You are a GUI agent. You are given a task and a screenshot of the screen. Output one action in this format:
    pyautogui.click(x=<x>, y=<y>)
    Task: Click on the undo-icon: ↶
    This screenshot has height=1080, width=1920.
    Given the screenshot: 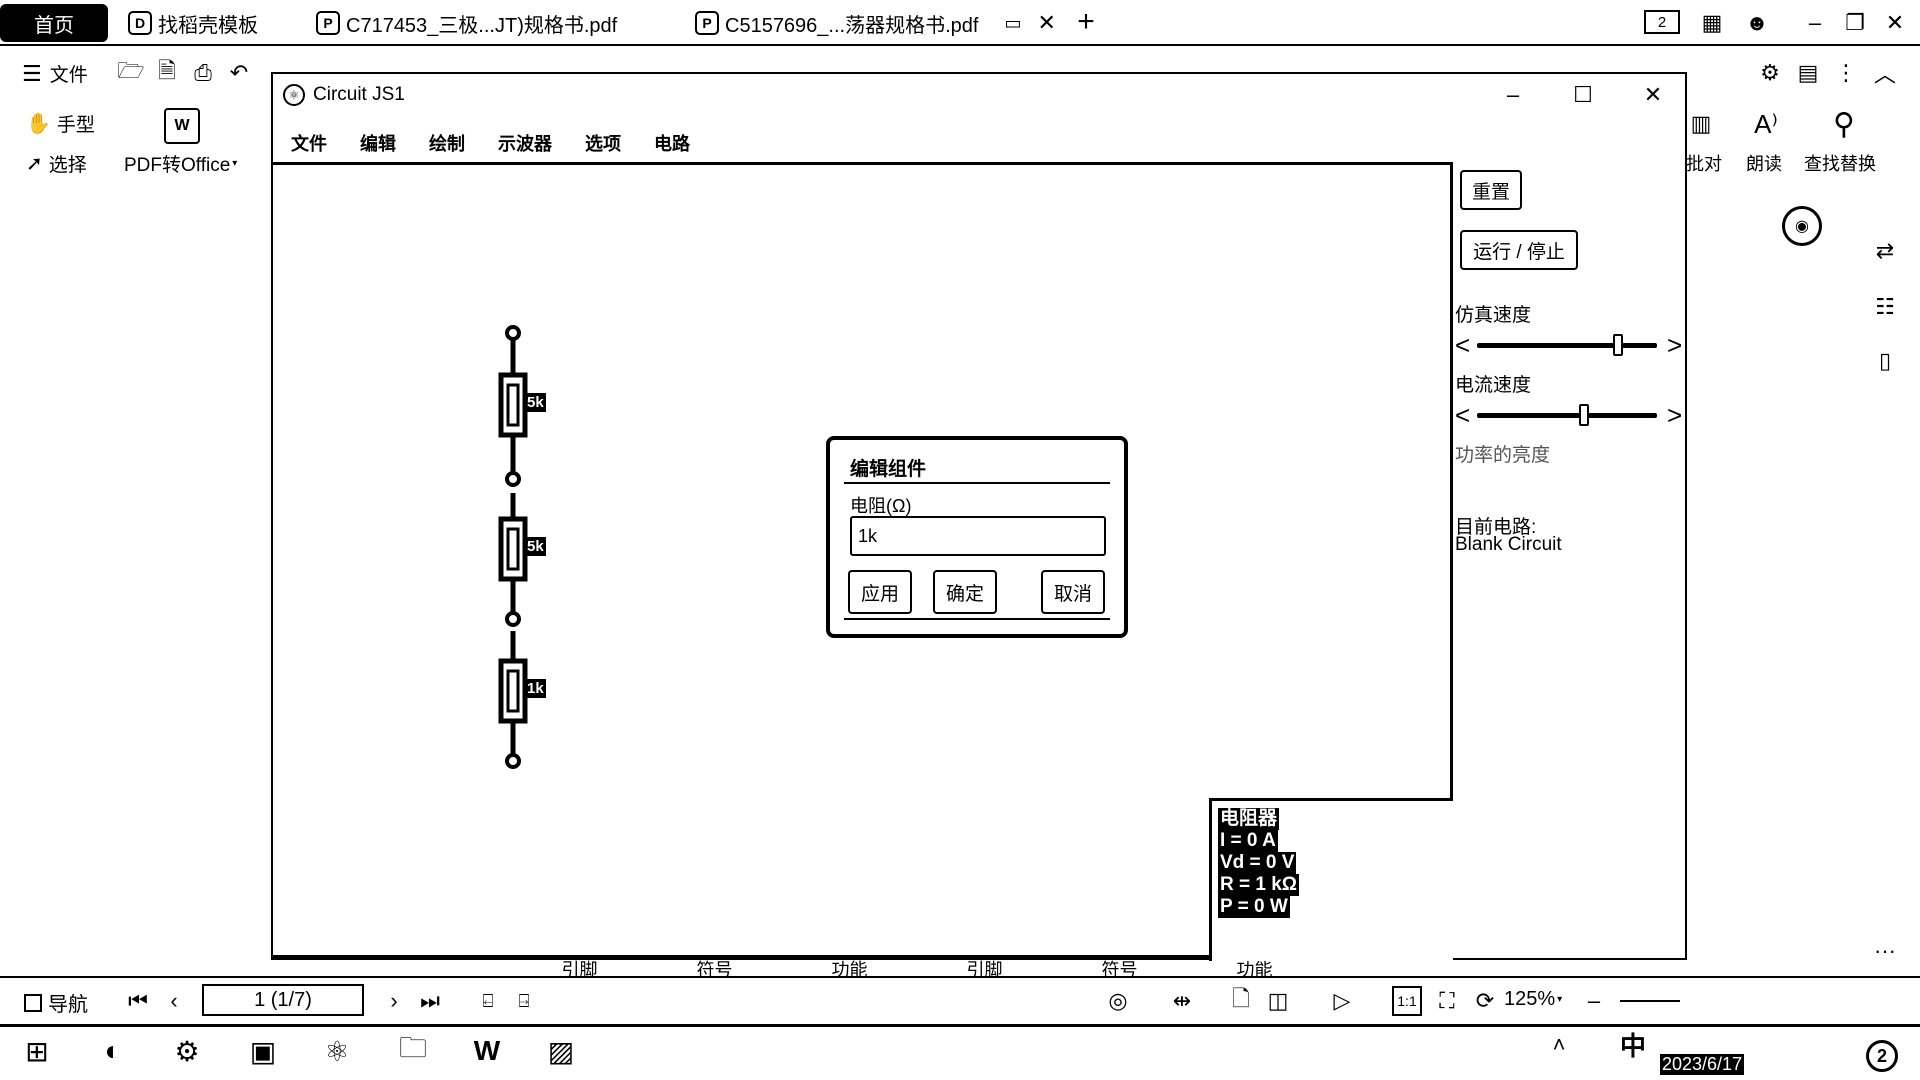 What is the action you would take?
    pyautogui.click(x=239, y=73)
    